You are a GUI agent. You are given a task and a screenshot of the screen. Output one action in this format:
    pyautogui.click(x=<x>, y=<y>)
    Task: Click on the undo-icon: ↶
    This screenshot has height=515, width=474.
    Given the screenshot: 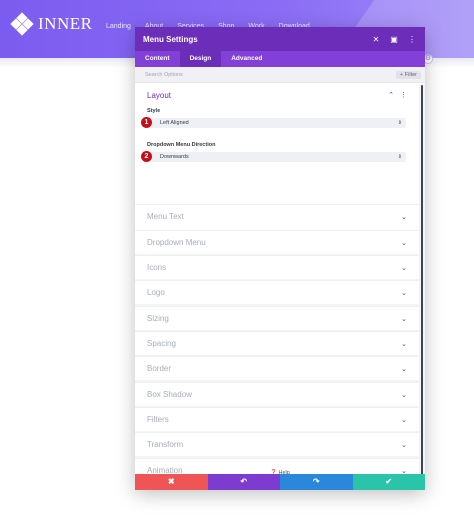 What is the action you would take?
    pyautogui.click(x=244, y=481)
    